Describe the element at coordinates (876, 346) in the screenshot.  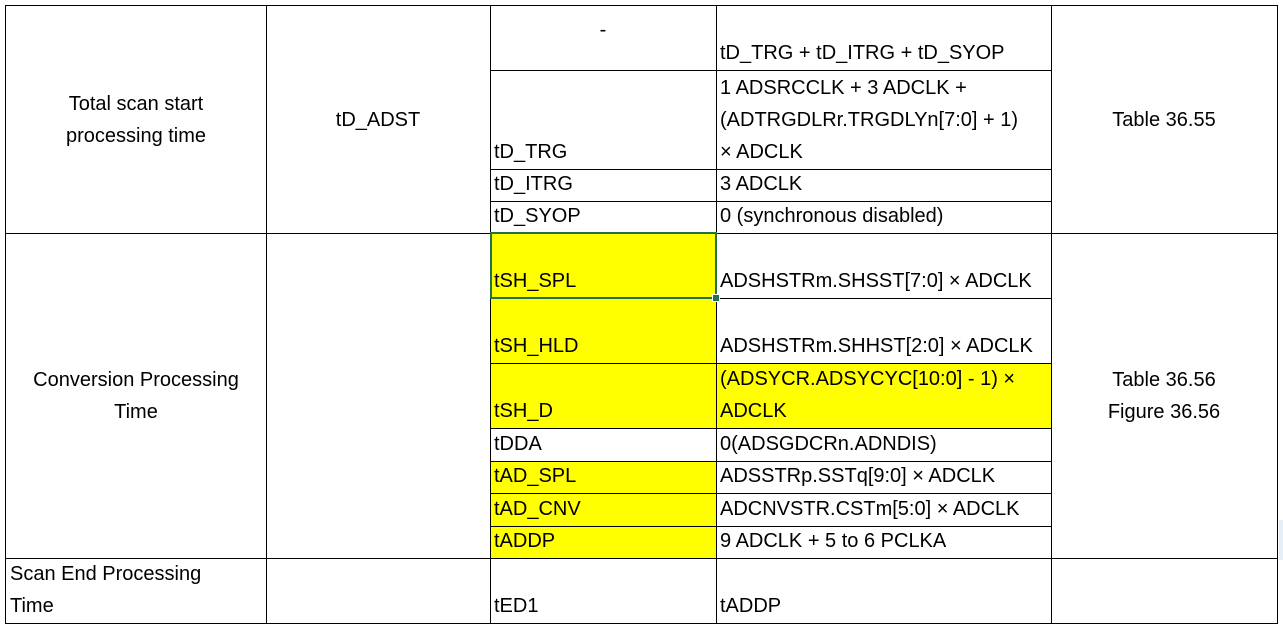
I see `sub-value-tsh-hld-text: ADSHSTRm.SHHST[2:0] × ADCLK` at that location.